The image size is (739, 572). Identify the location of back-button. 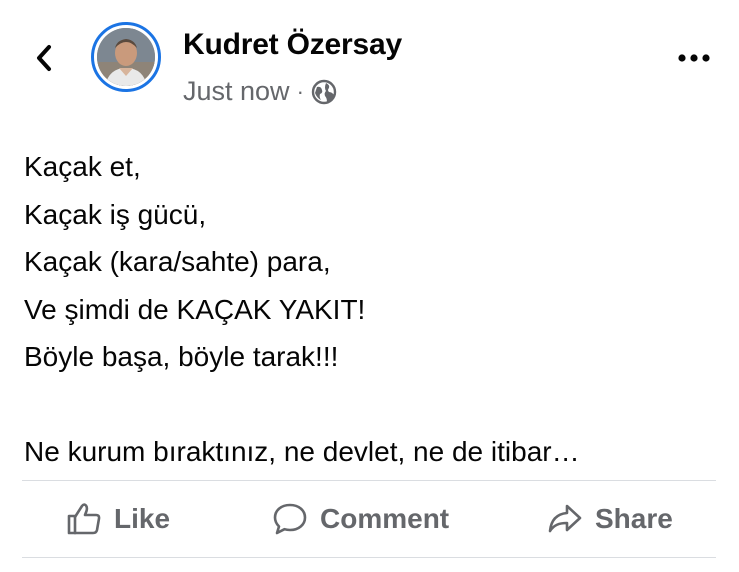
(44, 58).